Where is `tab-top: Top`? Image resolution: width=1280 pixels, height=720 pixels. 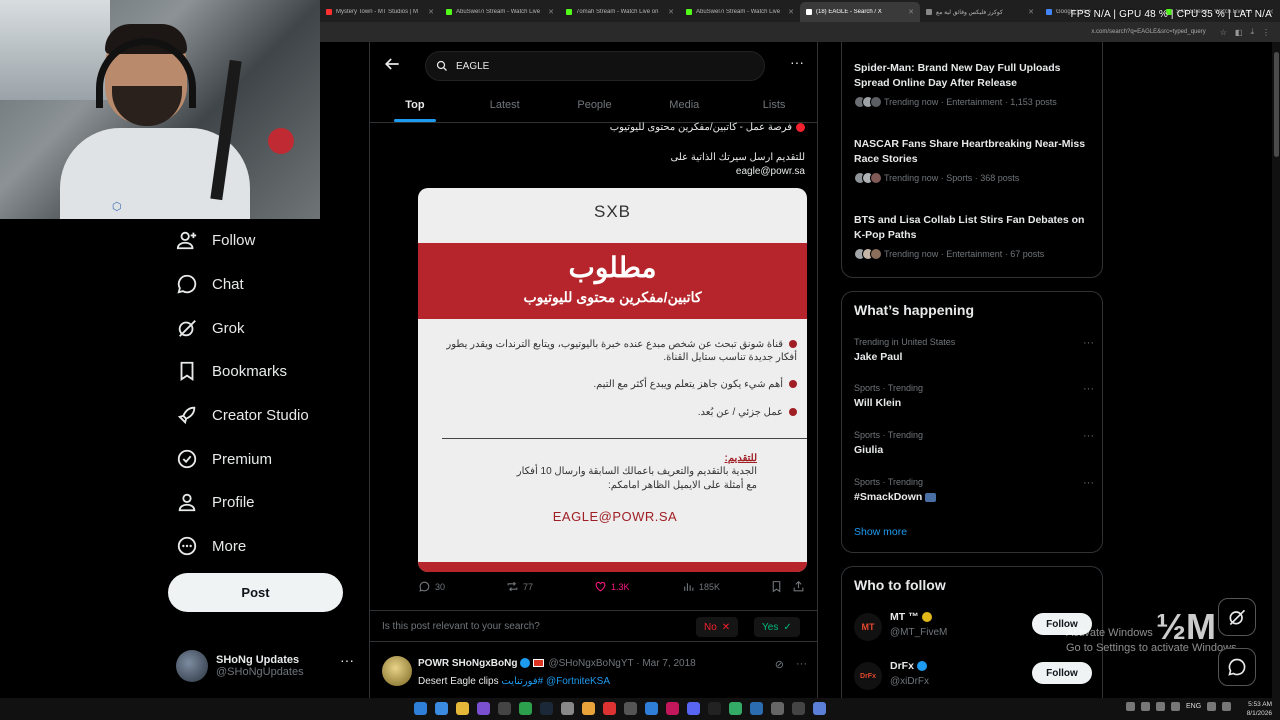 tab-top: Top is located at coordinates (415, 104).